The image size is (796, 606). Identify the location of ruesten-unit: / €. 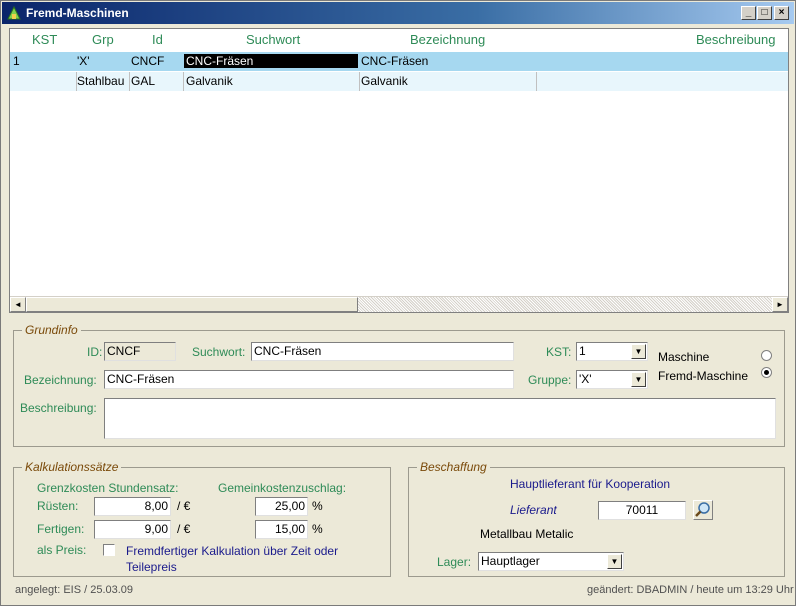
(184, 506).